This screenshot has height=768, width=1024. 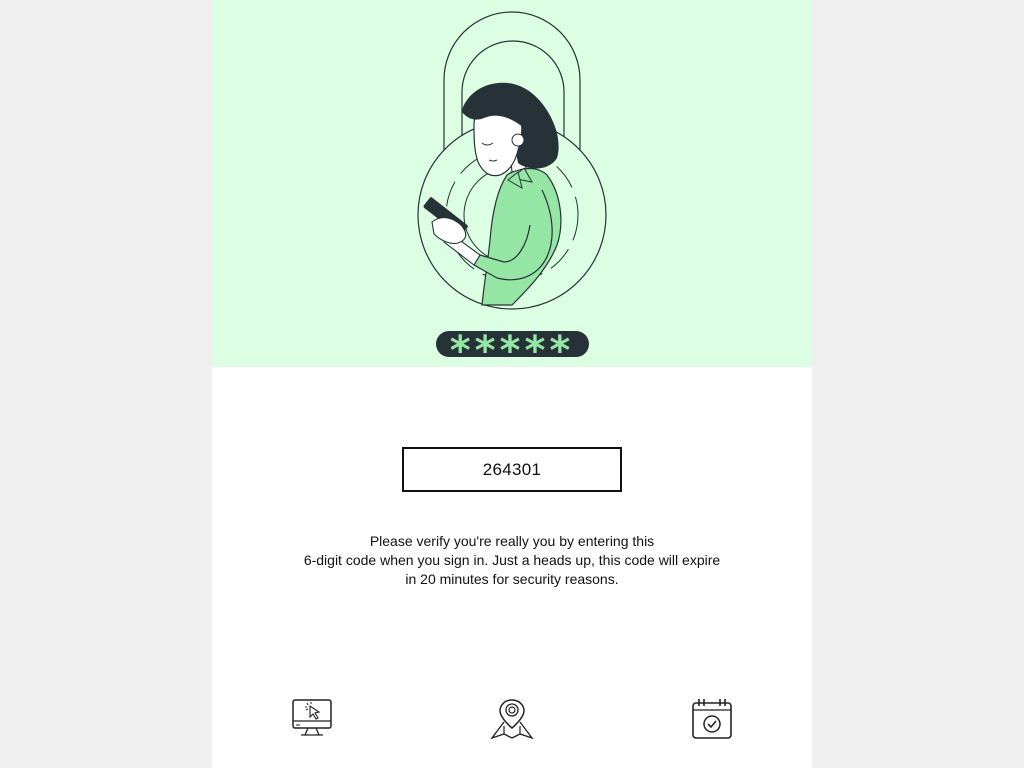 I want to click on calendar-check-icon, so click(x=712, y=718).